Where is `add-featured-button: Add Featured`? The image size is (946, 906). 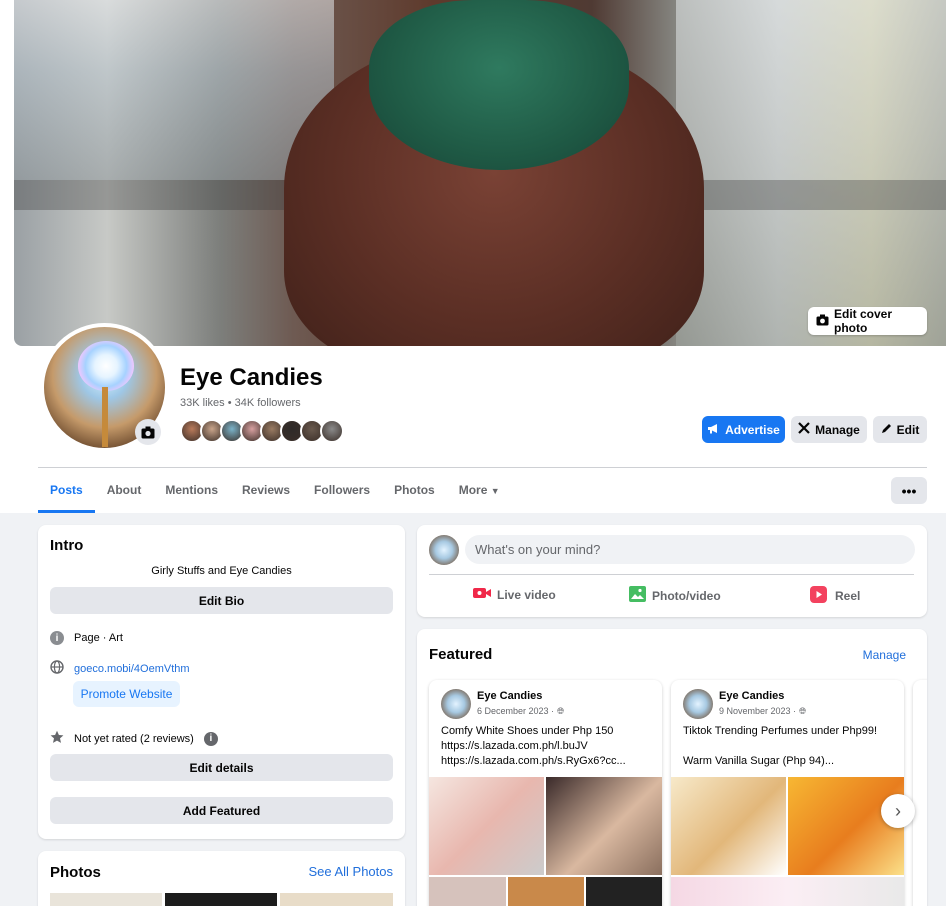
add-featured-button: Add Featured is located at coordinates (221, 810).